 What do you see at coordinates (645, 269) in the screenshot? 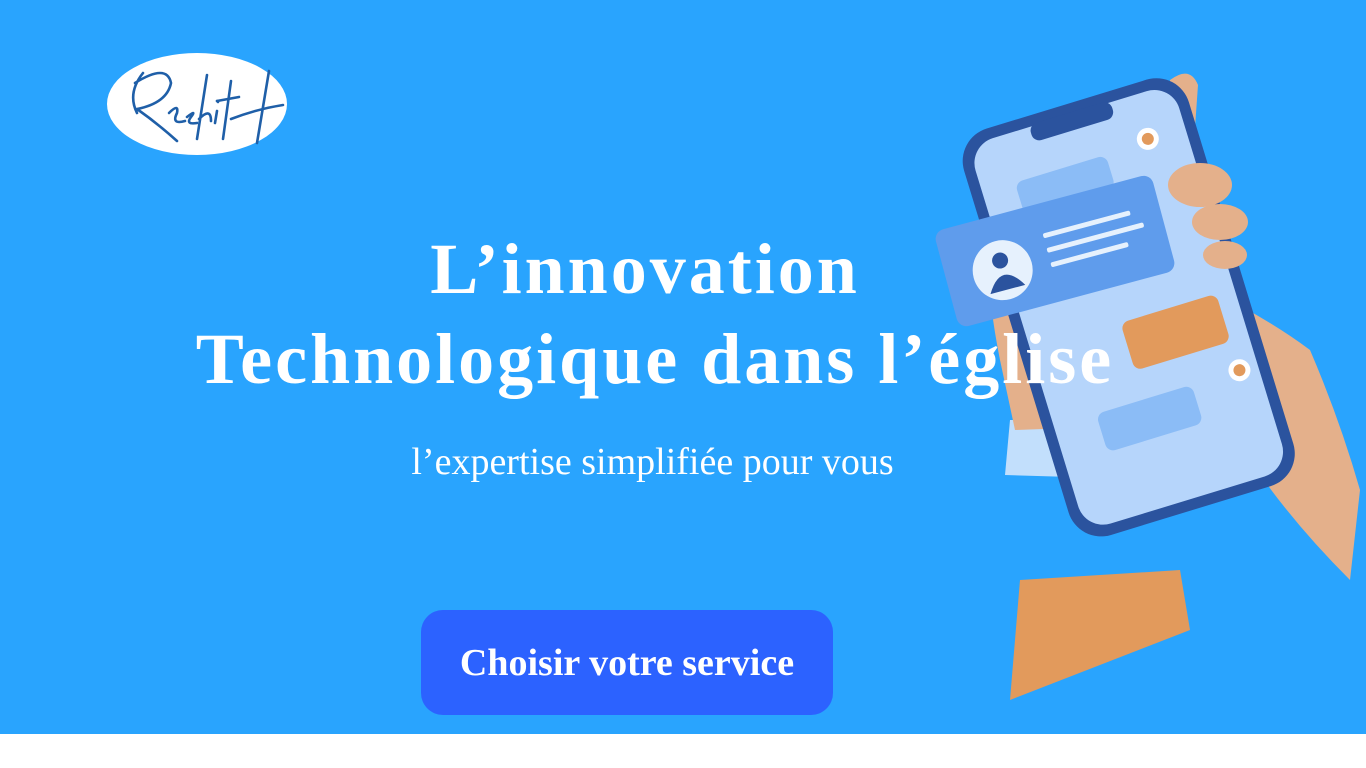
I see `hero-title-line1: L’innovation` at bounding box center [645, 269].